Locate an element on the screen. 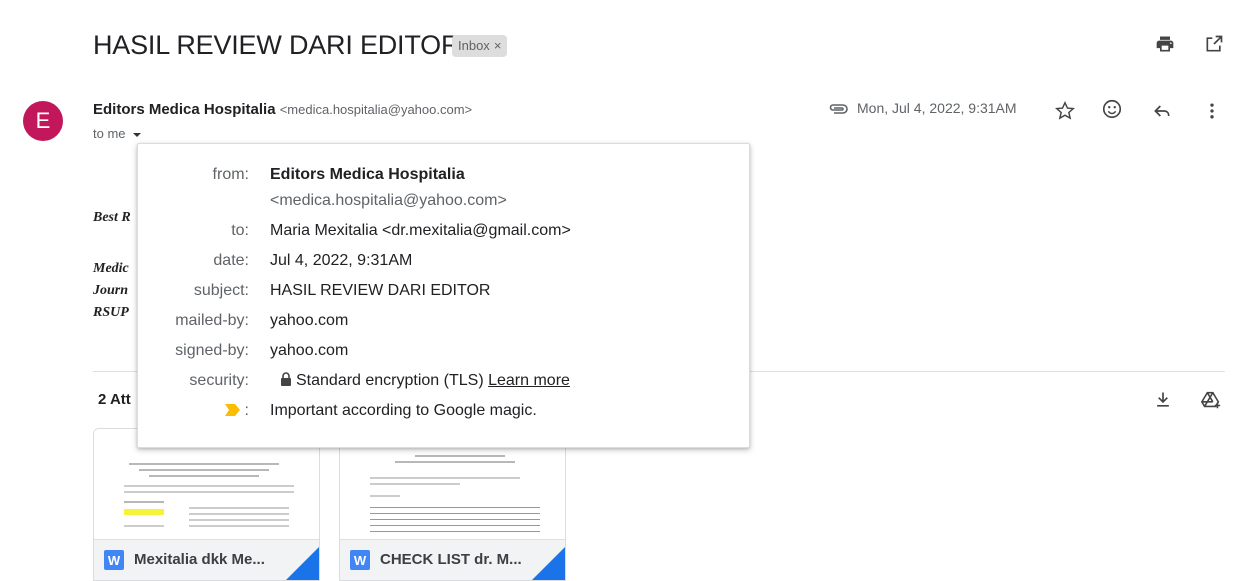 This screenshot has width=1250, height=581. download-all-icon is located at coordinates (1163, 400).